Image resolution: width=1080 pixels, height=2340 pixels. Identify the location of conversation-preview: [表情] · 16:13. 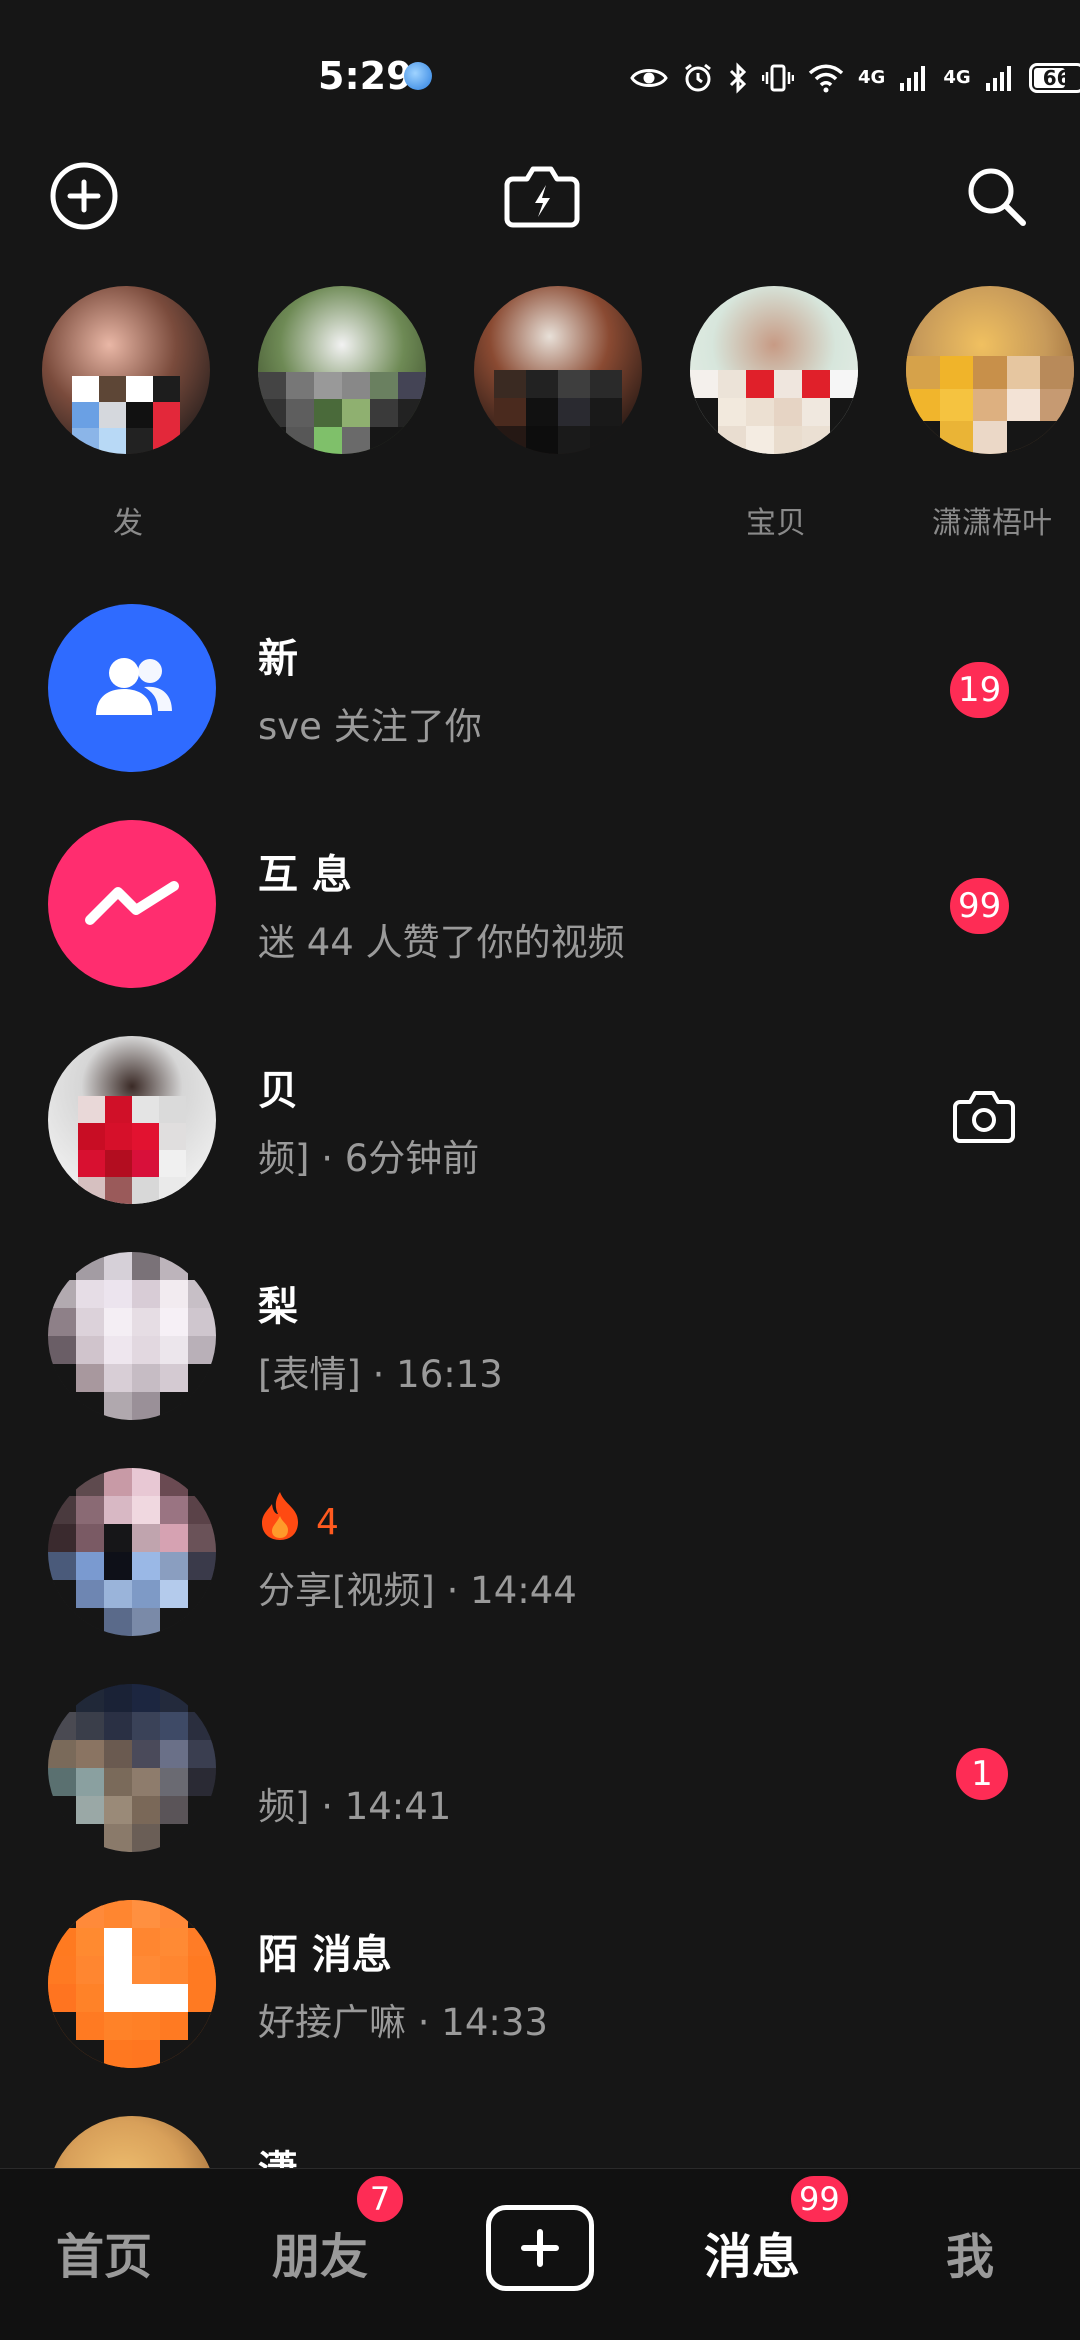
(380, 1374).